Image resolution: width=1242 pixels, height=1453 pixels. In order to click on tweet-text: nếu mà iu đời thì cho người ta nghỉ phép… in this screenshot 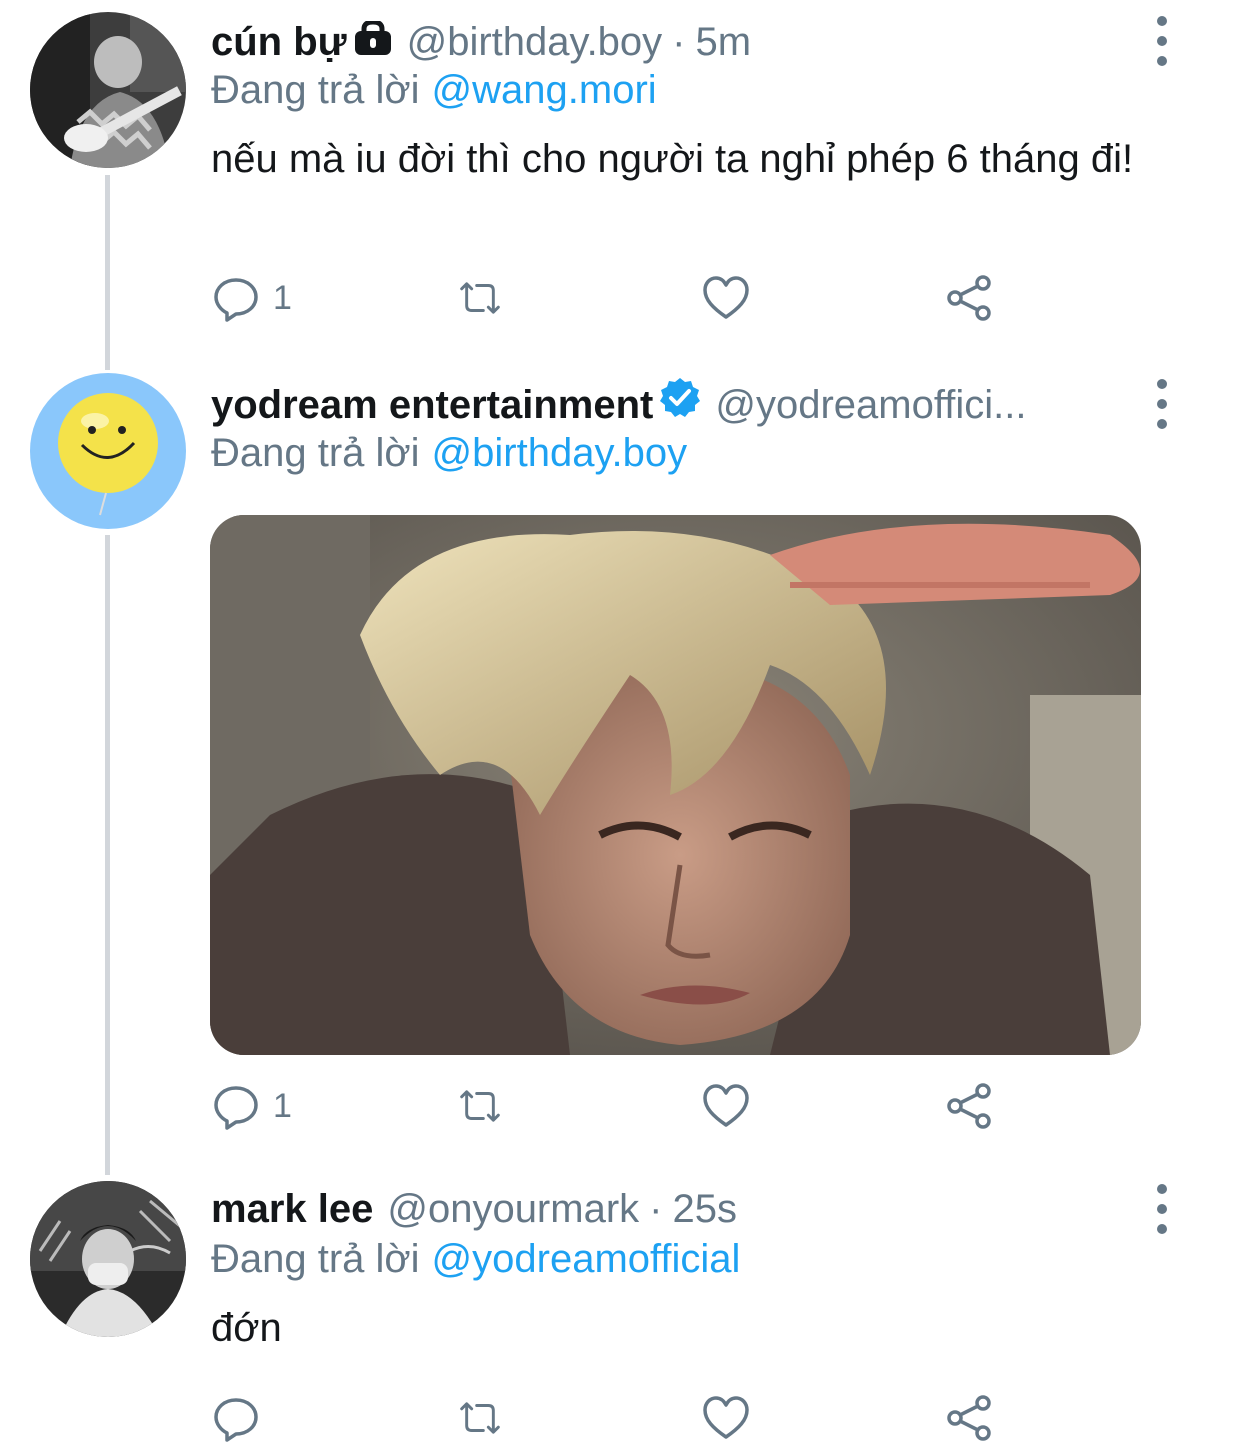, I will do `click(672, 159)`.